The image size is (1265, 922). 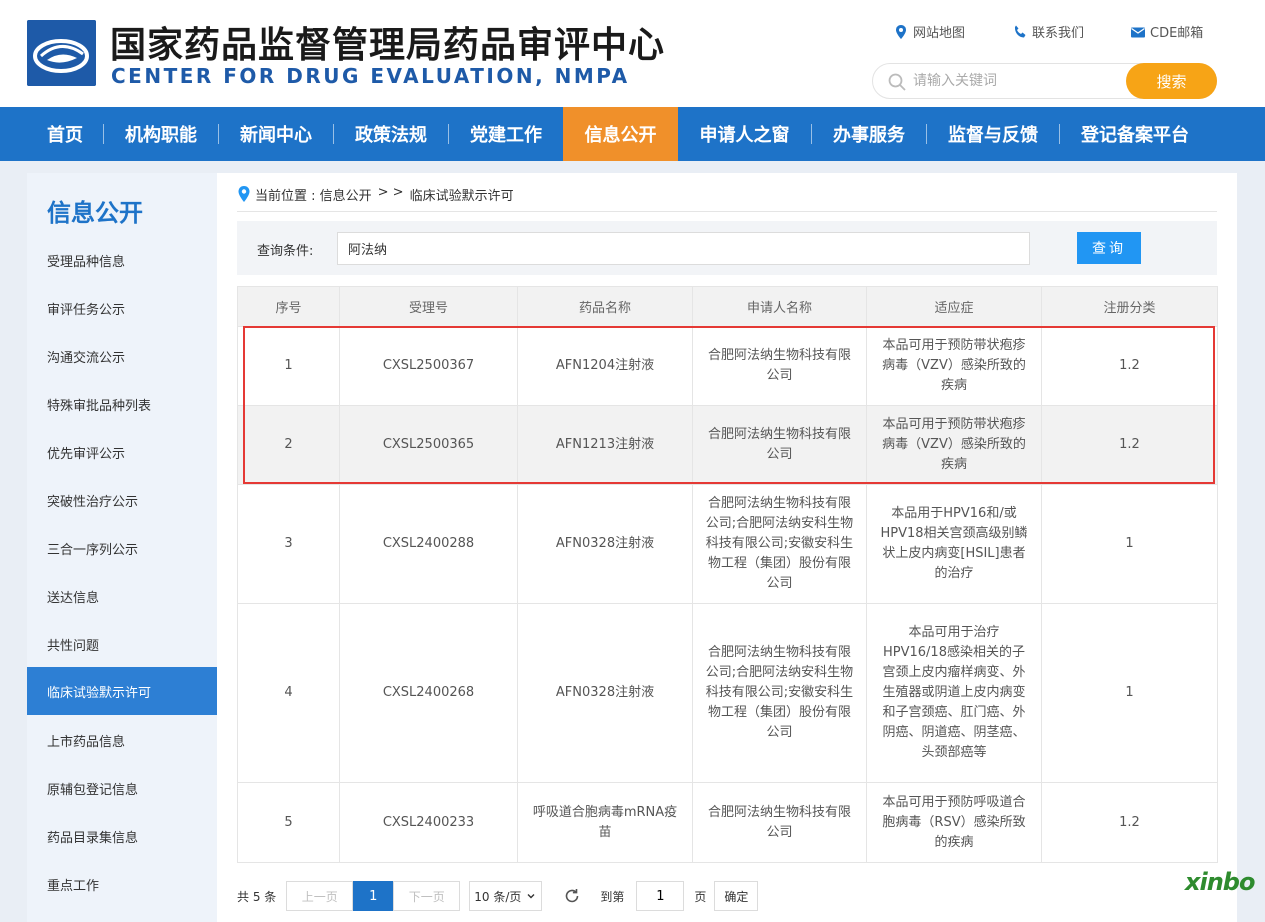 I want to click on col-header-category: 注册分类, so click(x=1129, y=306).